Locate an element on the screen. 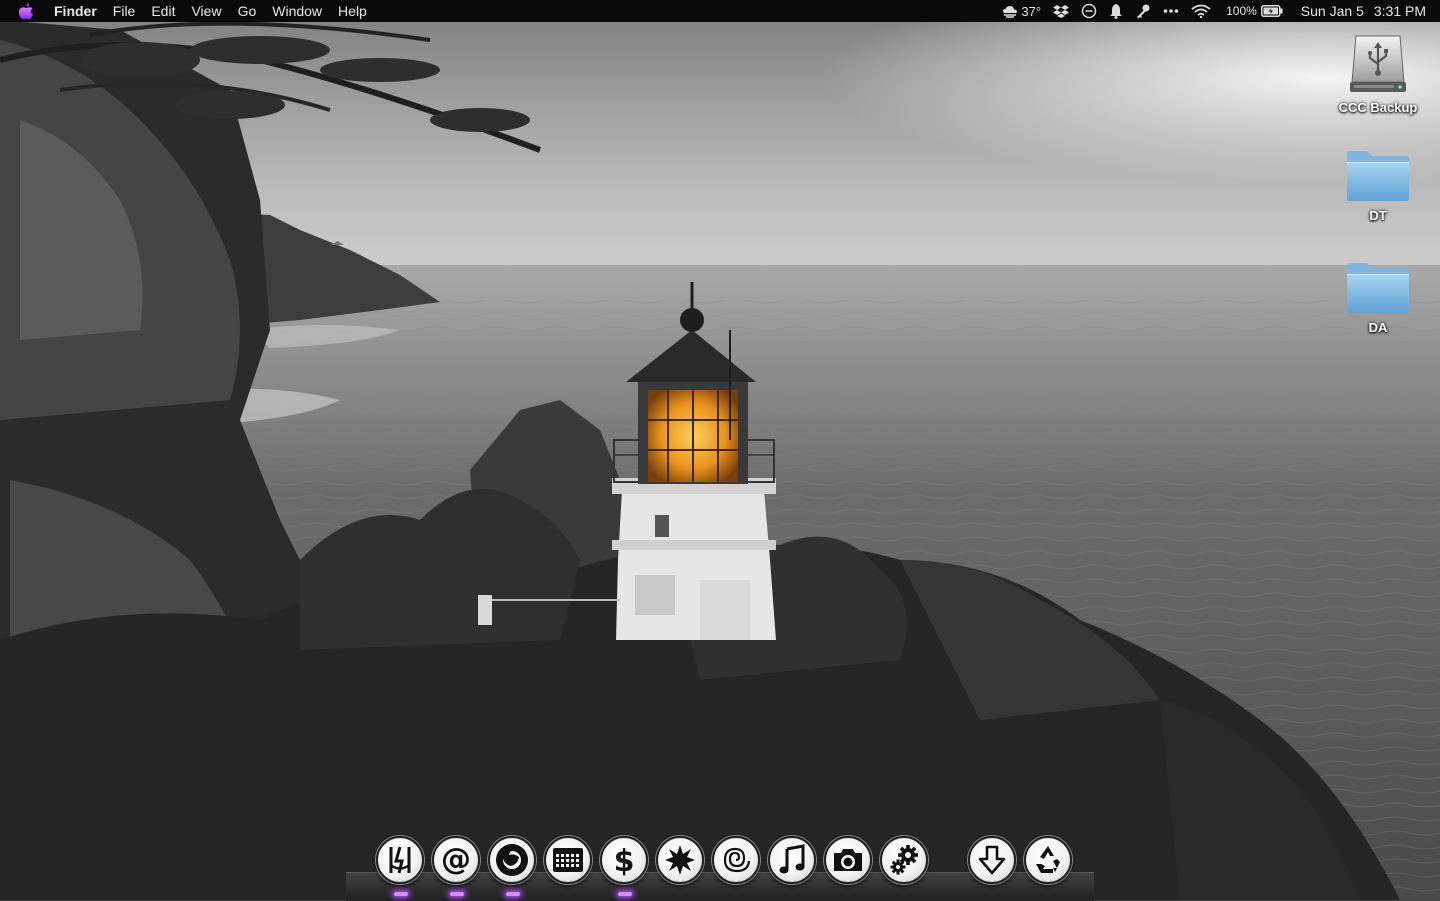 This screenshot has width=1440, height=901. key-icon is located at coordinates (1143, 11).